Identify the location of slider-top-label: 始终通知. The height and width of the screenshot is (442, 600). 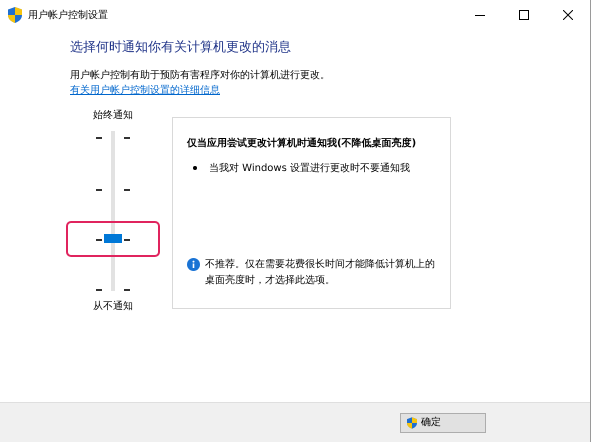
(113, 115).